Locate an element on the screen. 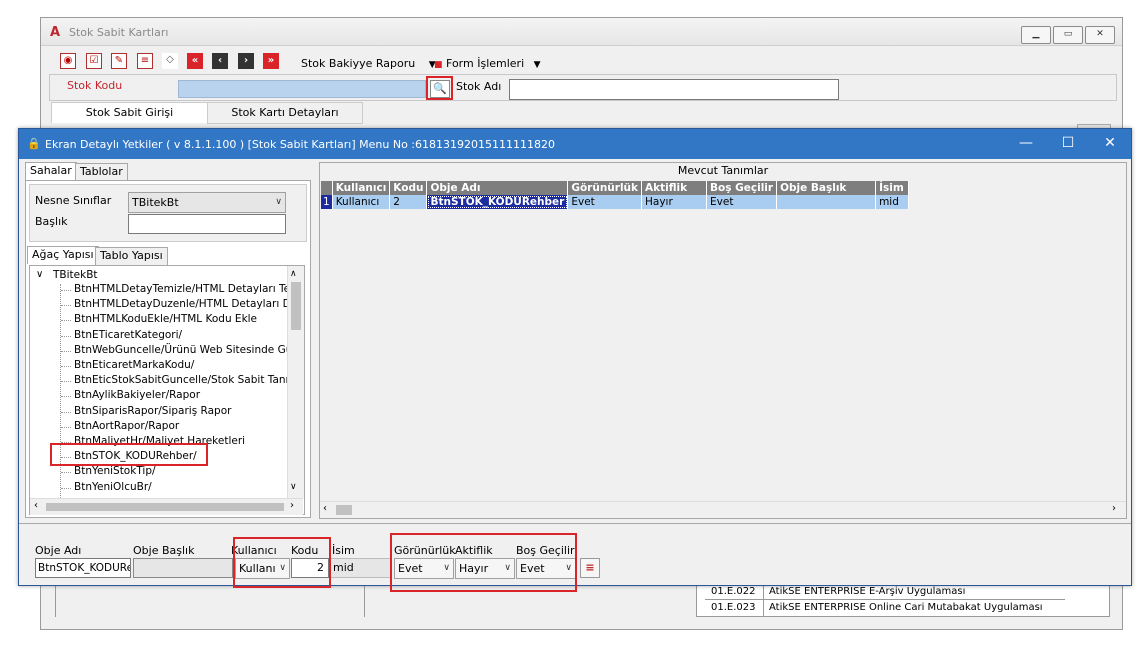 The height and width of the screenshot is (661, 1144). highlight-search-button is located at coordinates (439, 88).